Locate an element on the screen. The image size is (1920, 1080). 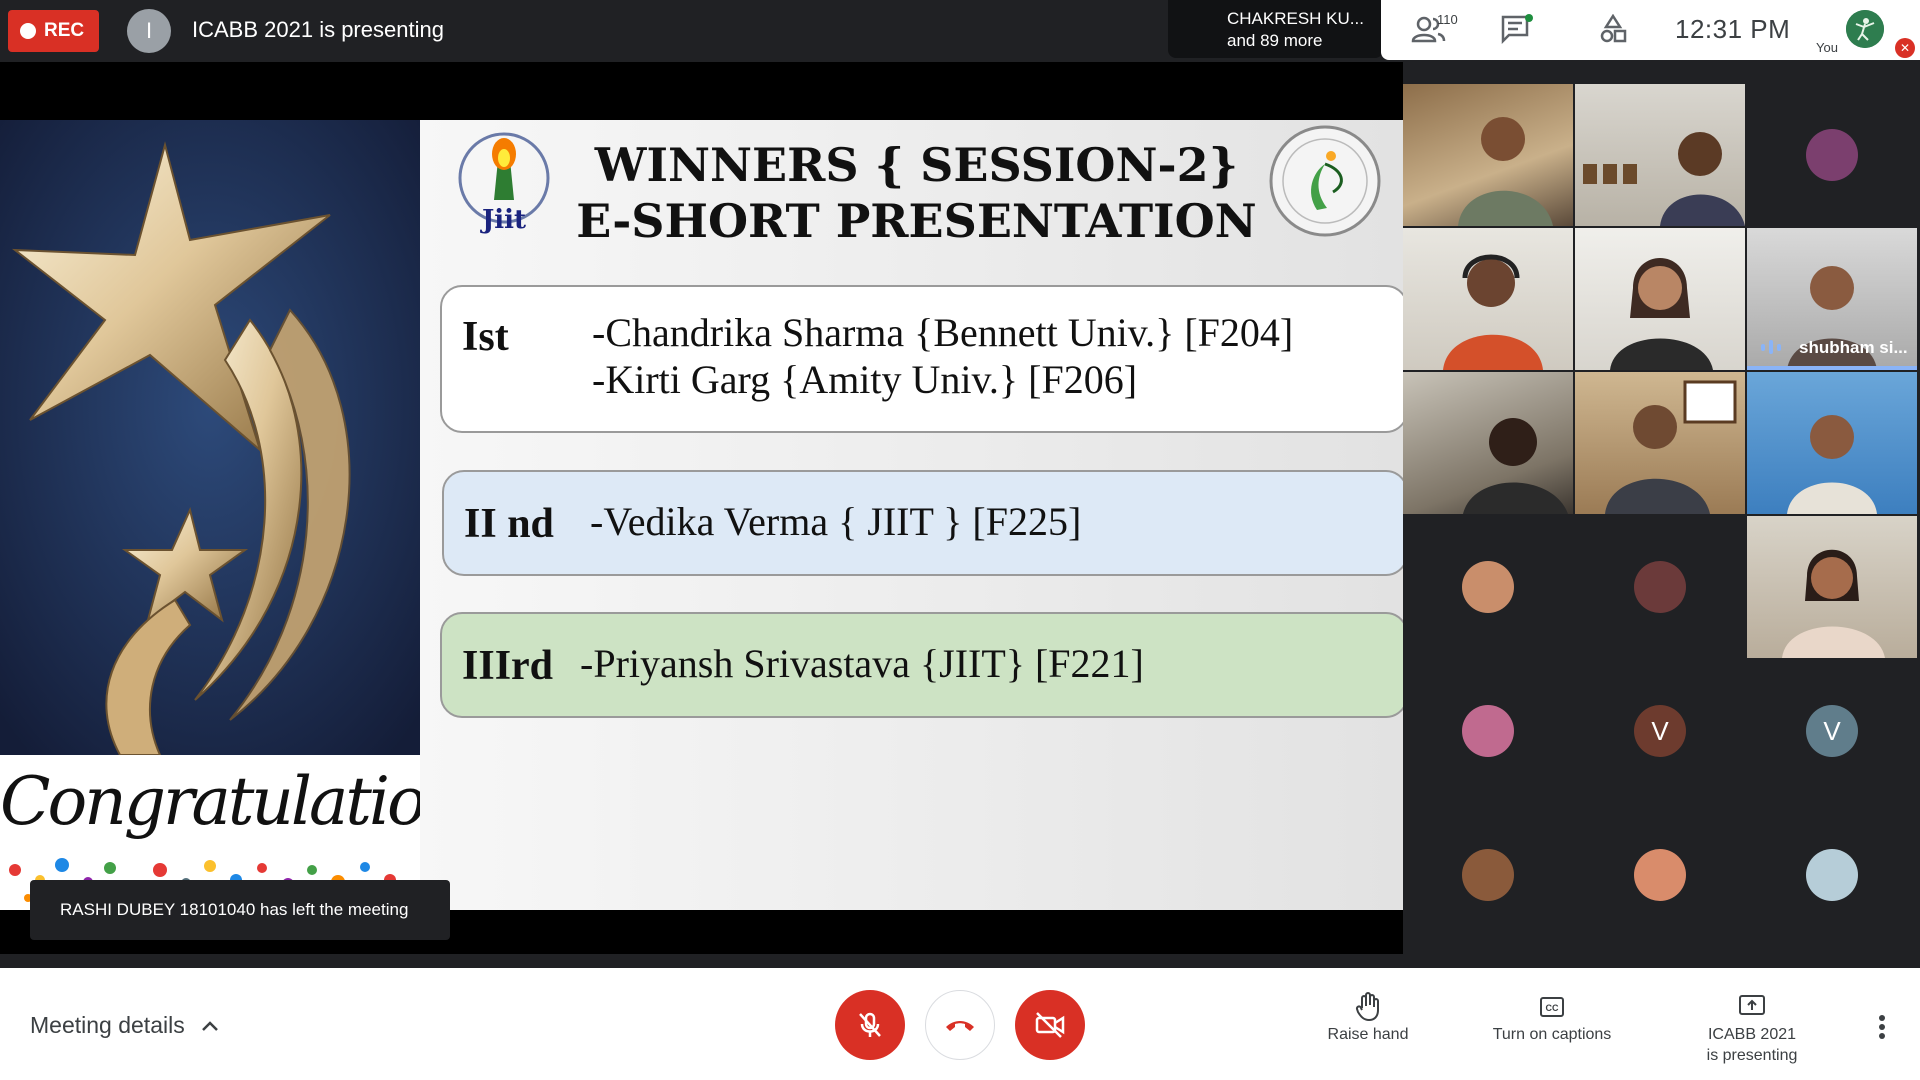
meeting-details-button: Meeting details is located at coordinates (124, 1025).